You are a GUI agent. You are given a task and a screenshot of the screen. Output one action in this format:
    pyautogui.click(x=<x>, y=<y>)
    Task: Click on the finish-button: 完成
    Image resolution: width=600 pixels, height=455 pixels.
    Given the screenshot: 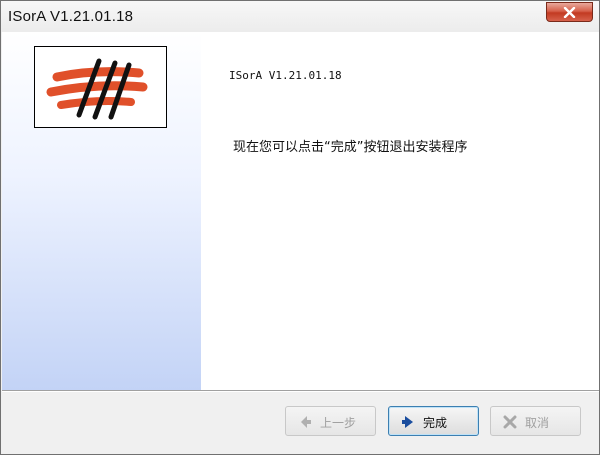 What is the action you would take?
    pyautogui.click(x=433, y=421)
    